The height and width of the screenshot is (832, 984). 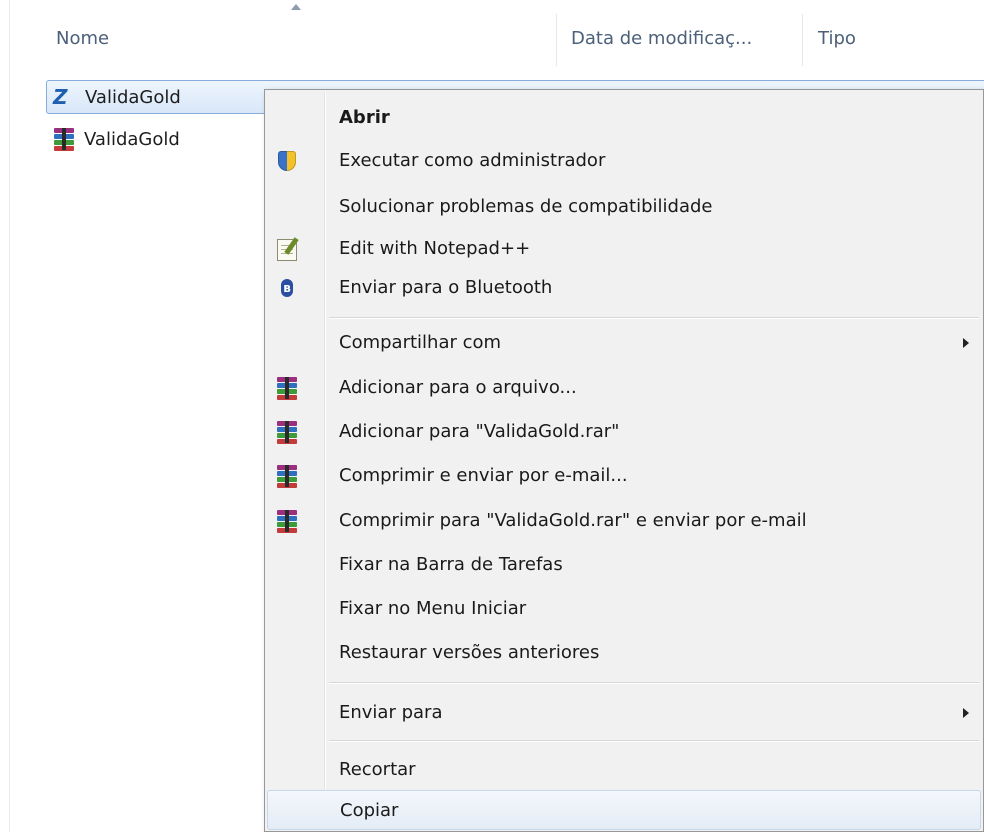 I want to click on menu-item-label: Solucionar problemas de compatibilidade, so click(x=526, y=206).